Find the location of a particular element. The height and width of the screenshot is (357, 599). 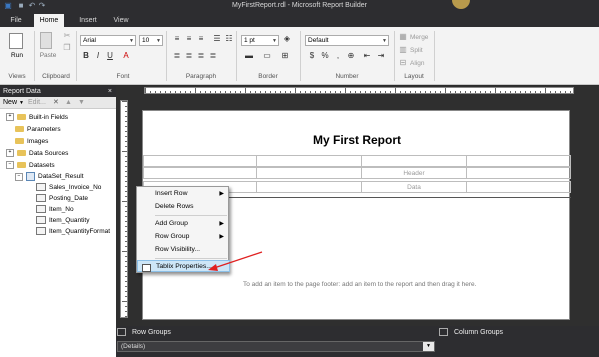

font-name-select: Arial ▼ is located at coordinates (108, 40).